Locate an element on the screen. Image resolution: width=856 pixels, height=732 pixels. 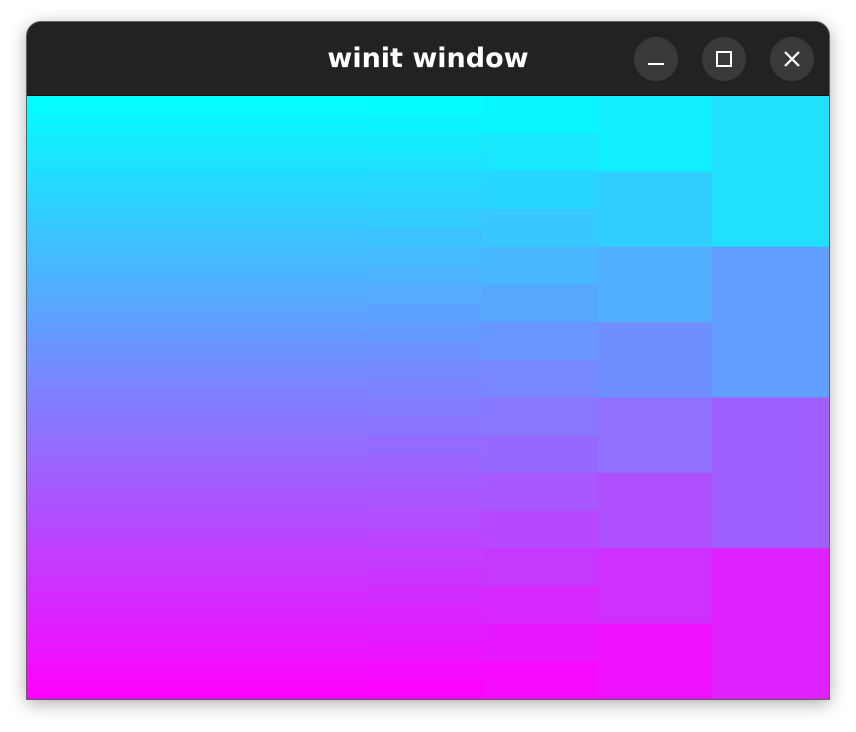
maximize-button is located at coordinates (724, 59).